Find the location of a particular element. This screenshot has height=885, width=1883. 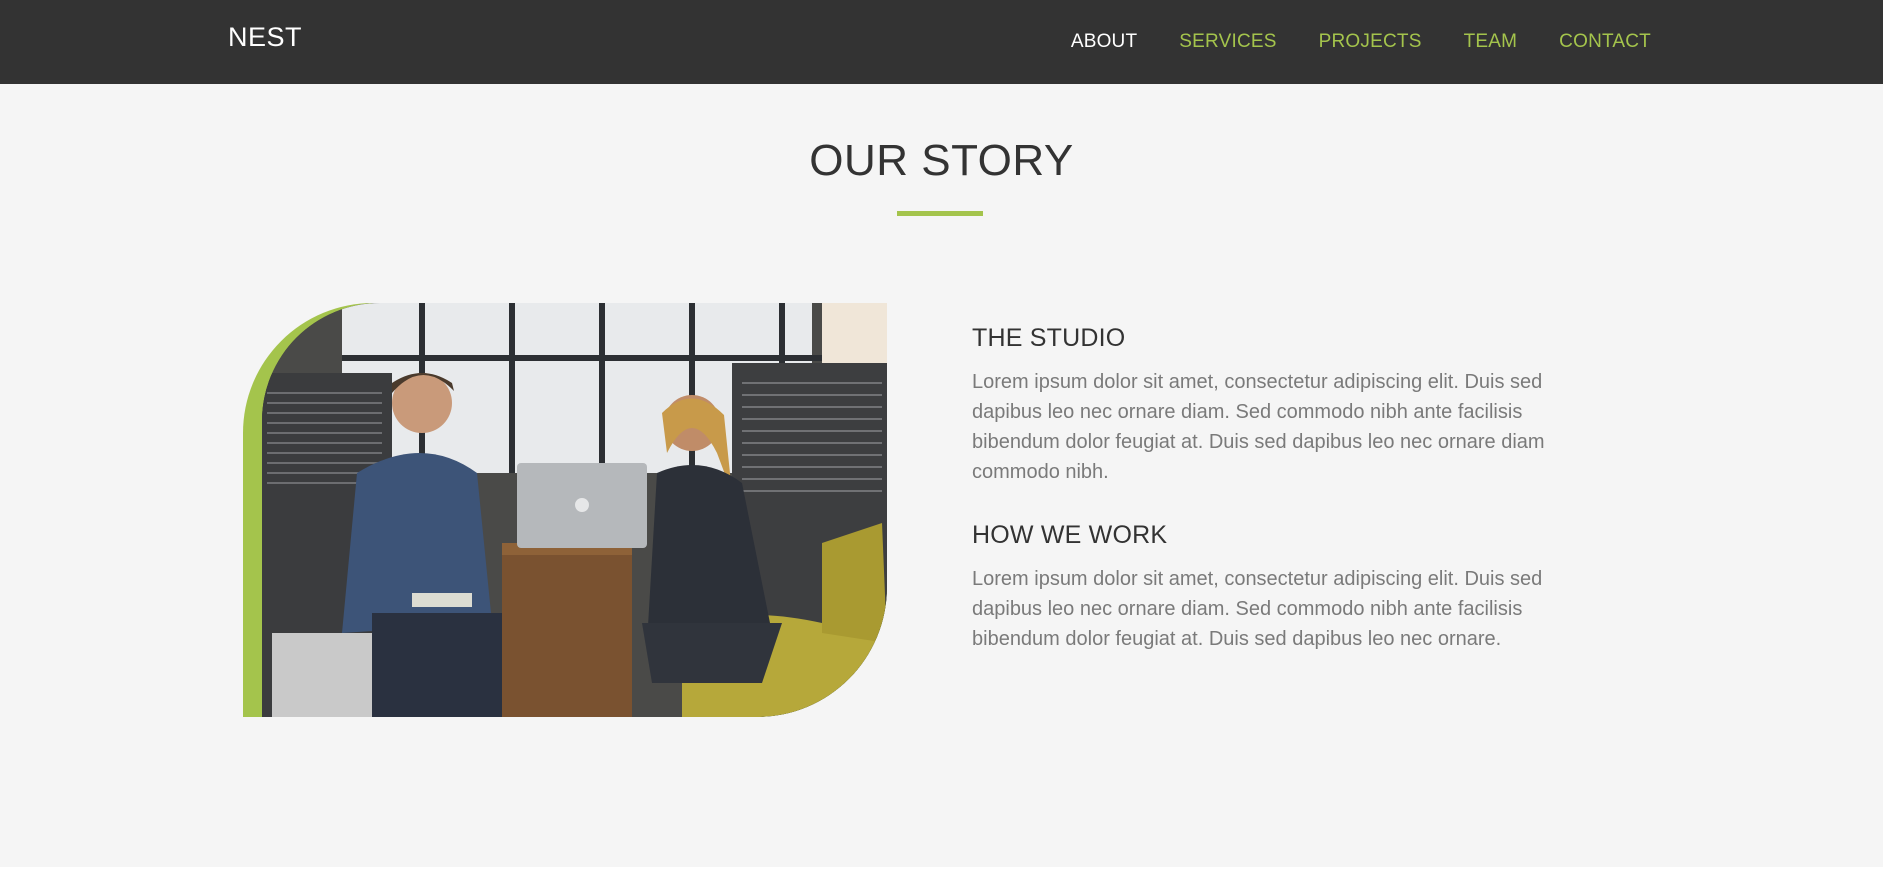

section-title: OUR STORY is located at coordinates (941, 160).